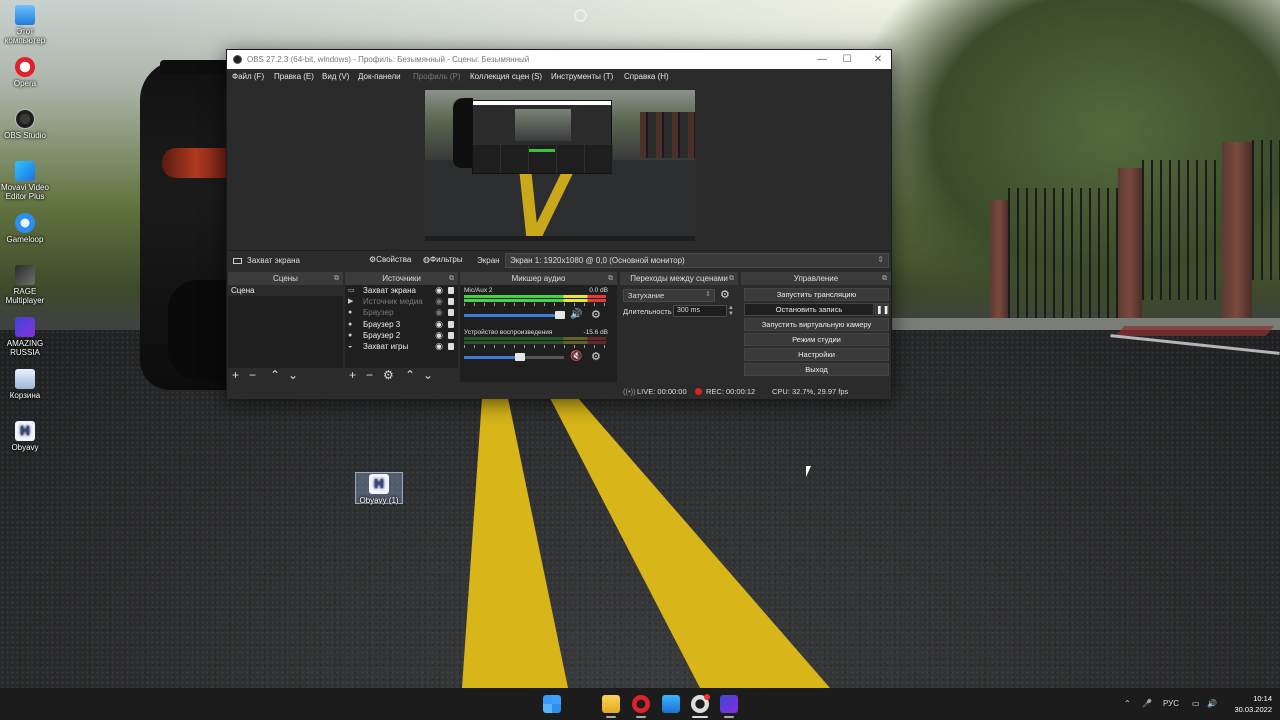 Image resolution: width=1280 pixels, height=720 pixels. Describe the element at coordinates (25, 72) in the screenshot. I see `desktop-icon-opera: Opera` at that location.